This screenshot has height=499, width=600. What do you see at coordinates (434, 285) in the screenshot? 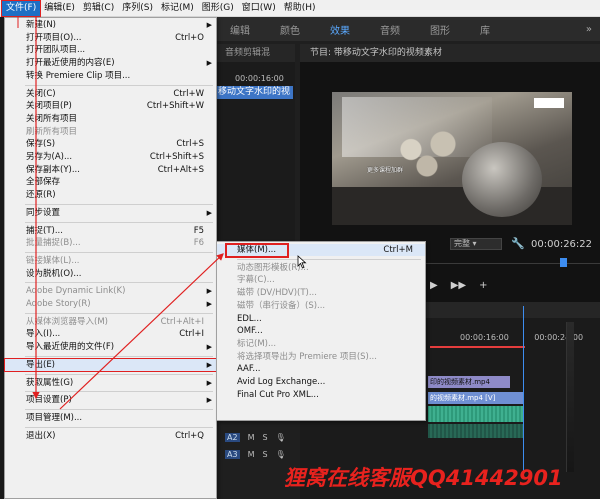
I see `play-icon: ▶` at bounding box center [434, 285].